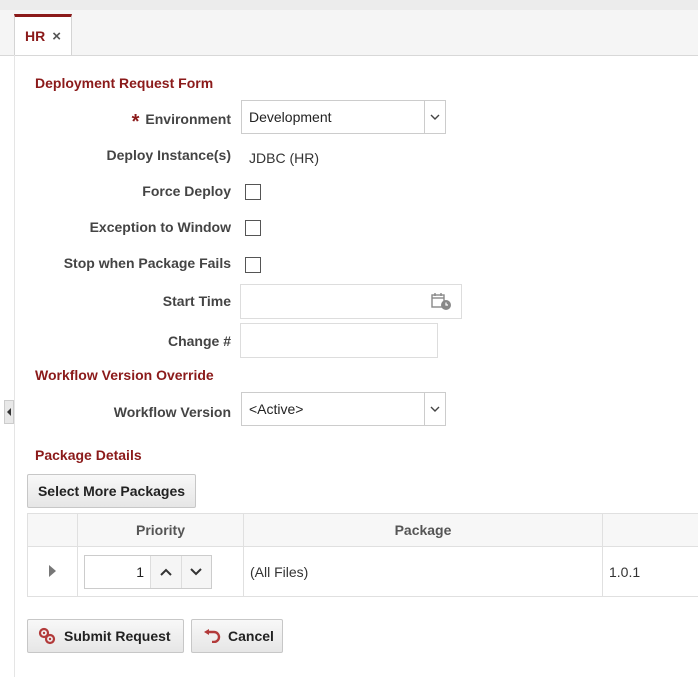 The image size is (698, 677). Describe the element at coordinates (9, 412) in the screenshot. I see `collapse-left-icon` at that location.